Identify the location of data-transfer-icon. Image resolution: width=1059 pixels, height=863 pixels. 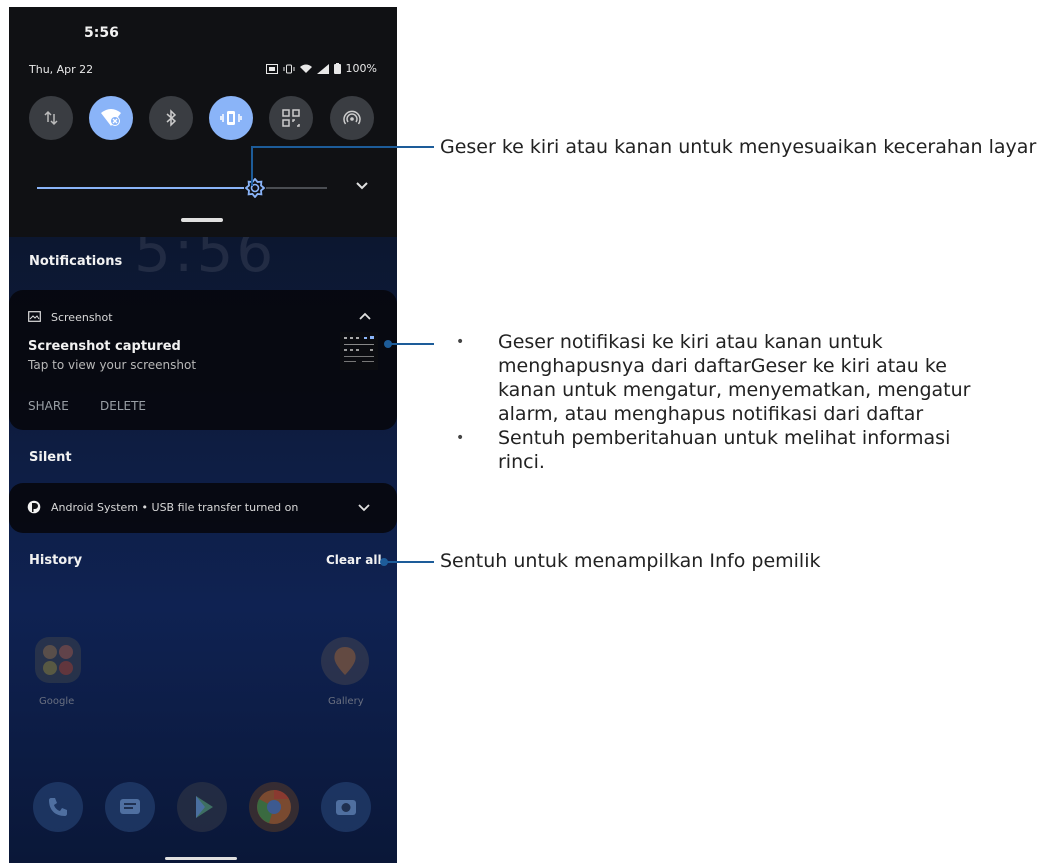
(51, 118).